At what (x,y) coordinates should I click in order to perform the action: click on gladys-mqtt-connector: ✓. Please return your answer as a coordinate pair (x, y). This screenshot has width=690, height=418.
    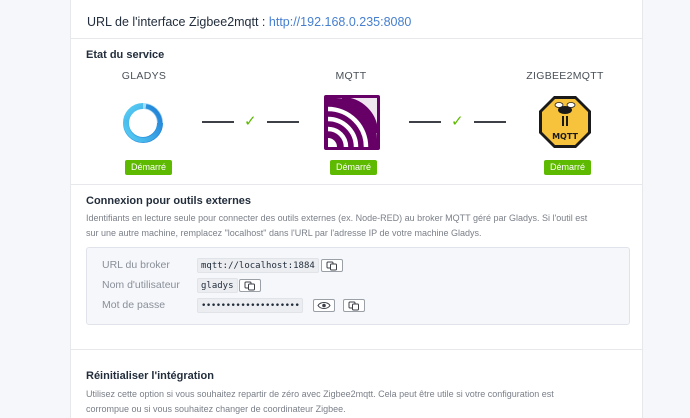
    Looking at the image, I should click on (250, 121).